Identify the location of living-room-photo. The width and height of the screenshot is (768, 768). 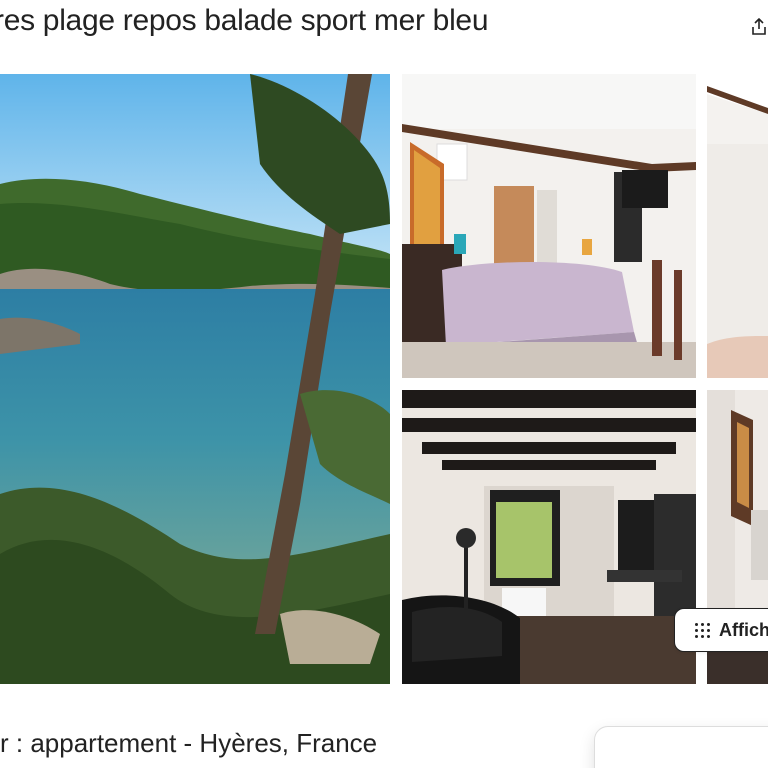
(549, 537).